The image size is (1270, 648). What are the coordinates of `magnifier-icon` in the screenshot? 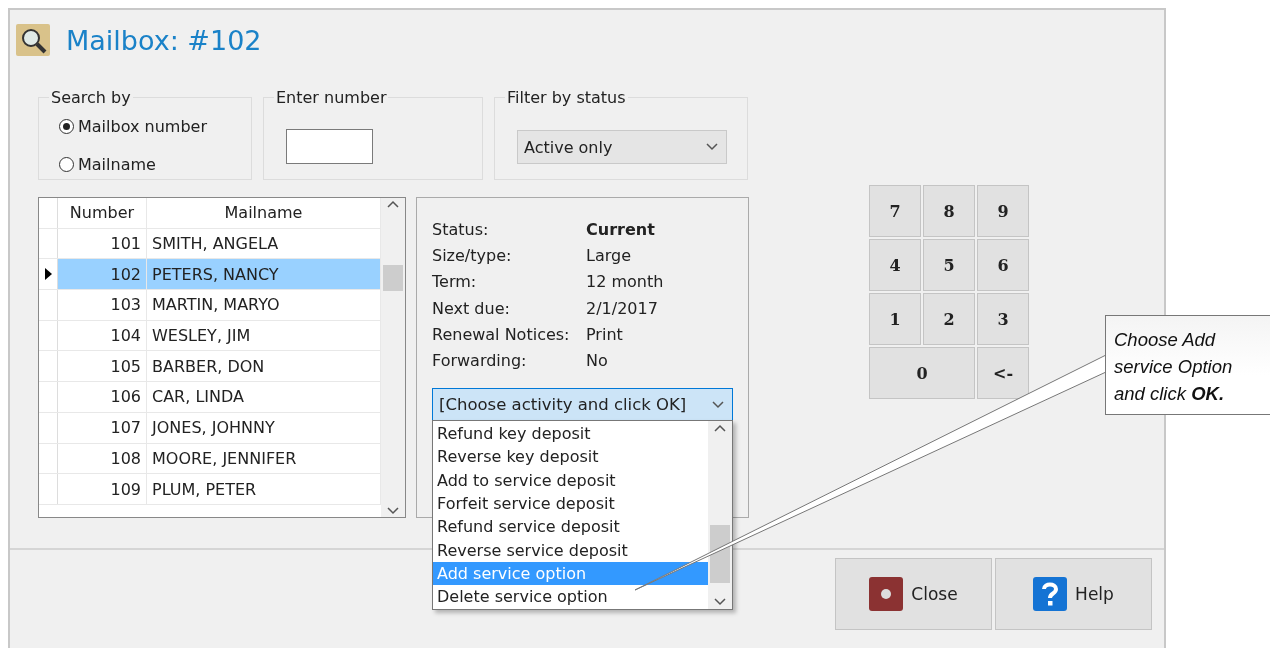 It's located at (33, 40).